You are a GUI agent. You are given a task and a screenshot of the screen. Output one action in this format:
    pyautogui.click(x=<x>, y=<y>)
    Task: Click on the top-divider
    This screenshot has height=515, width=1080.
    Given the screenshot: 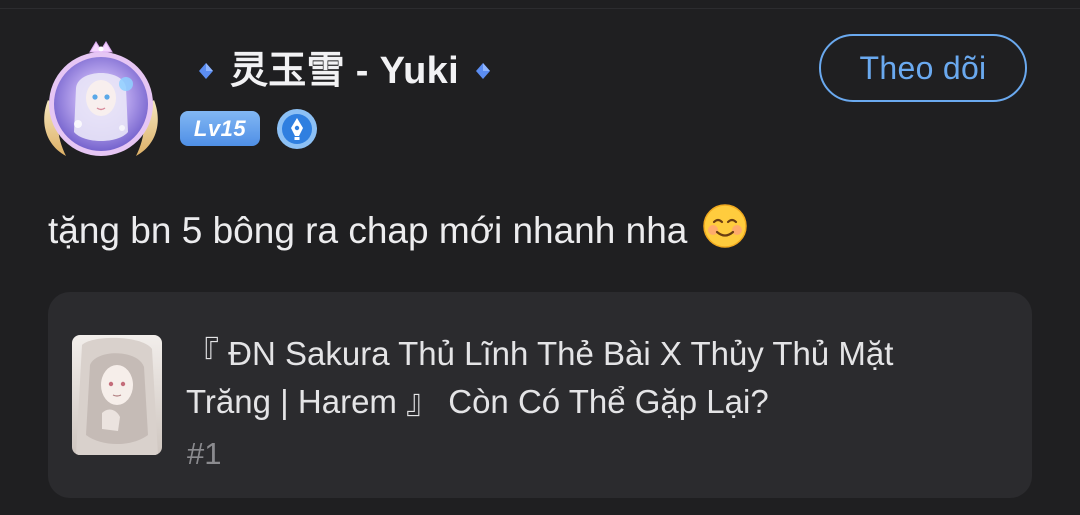 What is the action you would take?
    pyautogui.click(x=540, y=8)
    